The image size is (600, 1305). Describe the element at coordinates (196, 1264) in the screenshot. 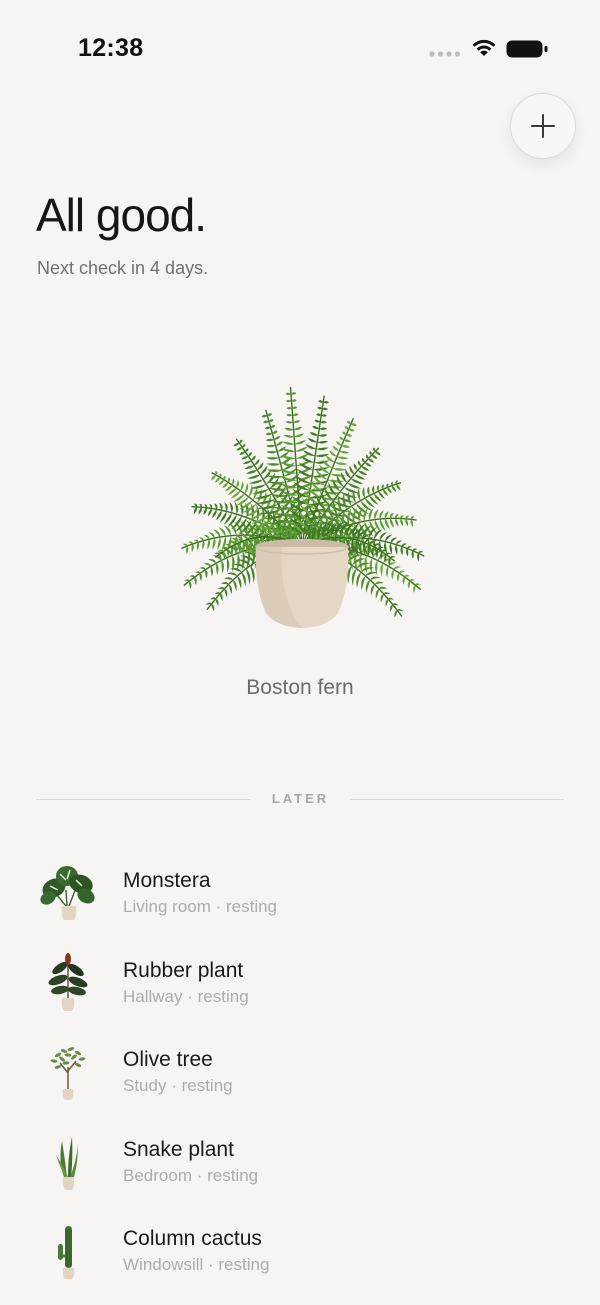

I see `plant-meta: Windowsill · resting` at that location.